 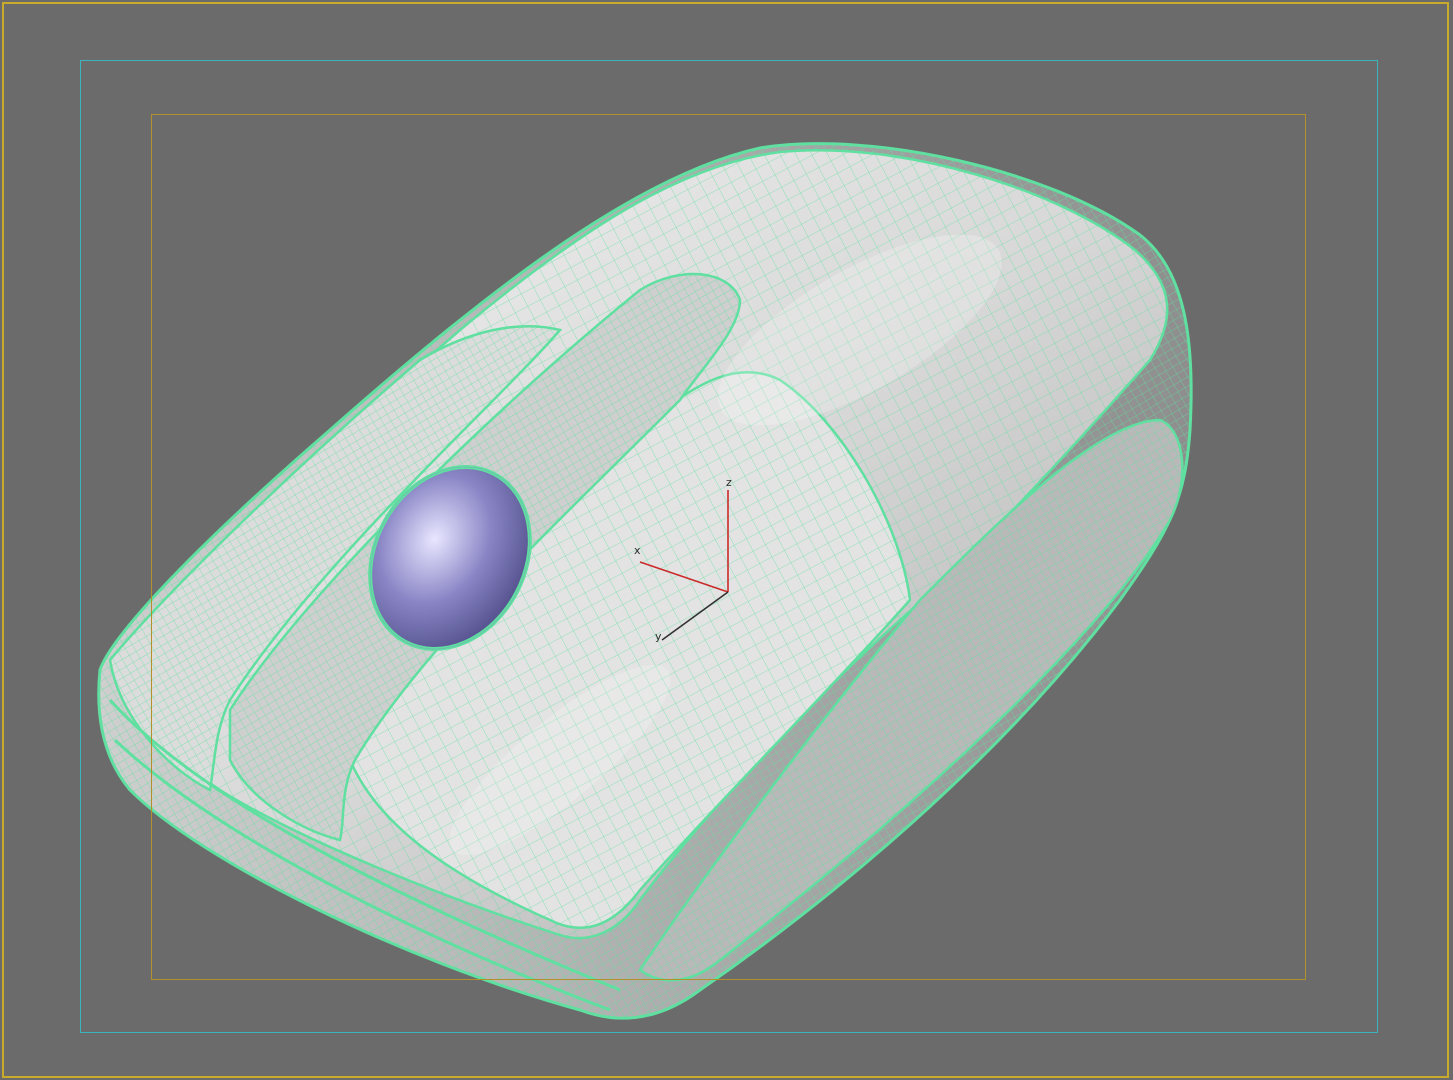 I want to click on gizmo-y-label: y, so click(x=658, y=636).